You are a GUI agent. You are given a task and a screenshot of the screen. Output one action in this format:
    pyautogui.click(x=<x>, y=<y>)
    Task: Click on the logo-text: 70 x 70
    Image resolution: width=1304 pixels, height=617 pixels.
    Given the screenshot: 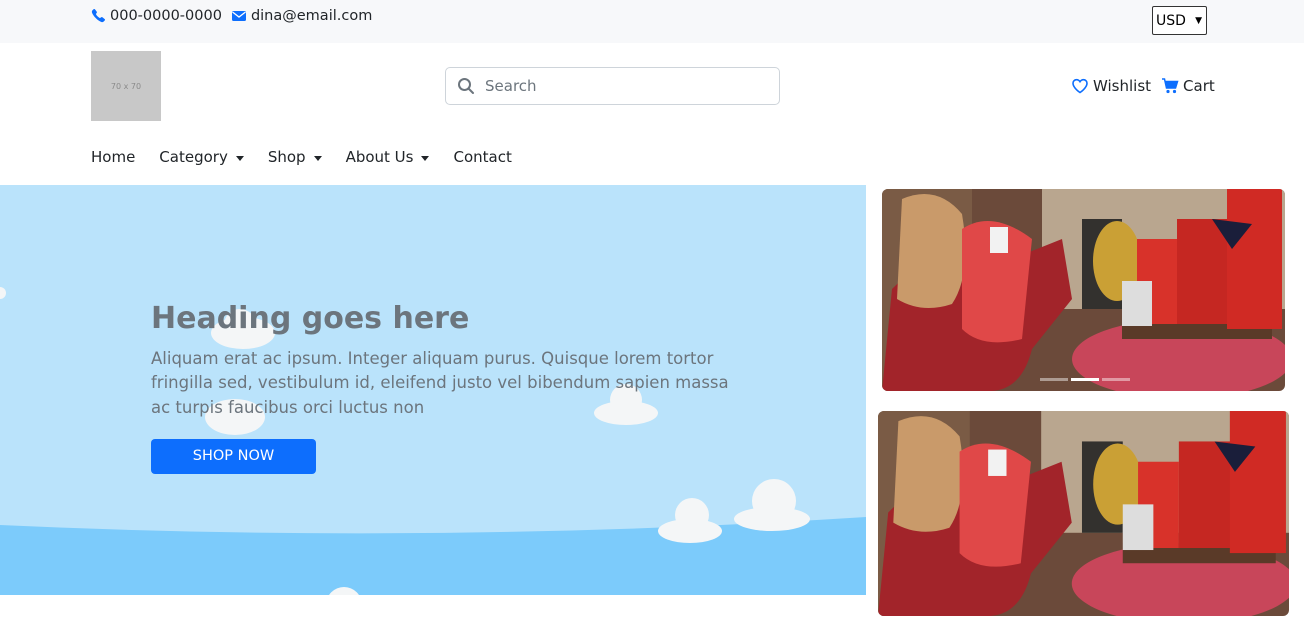 What is the action you would take?
    pyautogui.click(x=126, y=86)
    